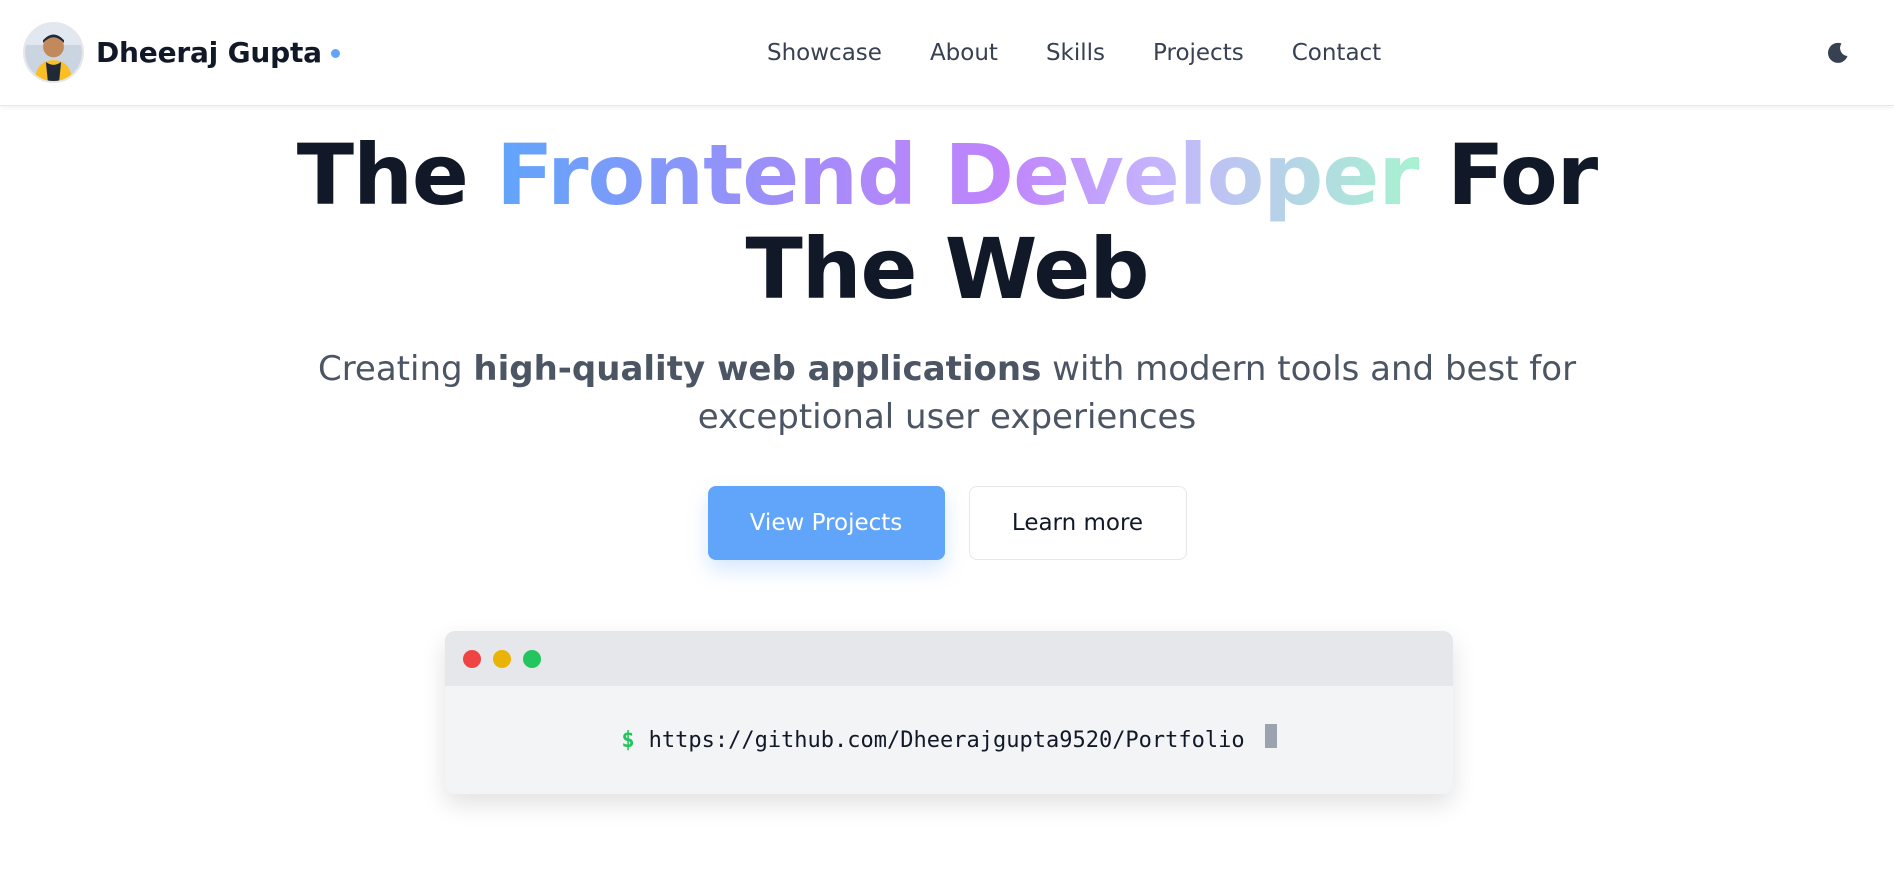  Describe the element at coordinates (949, 658) in the screenshot. I see `terminal-title-bar` at that location.